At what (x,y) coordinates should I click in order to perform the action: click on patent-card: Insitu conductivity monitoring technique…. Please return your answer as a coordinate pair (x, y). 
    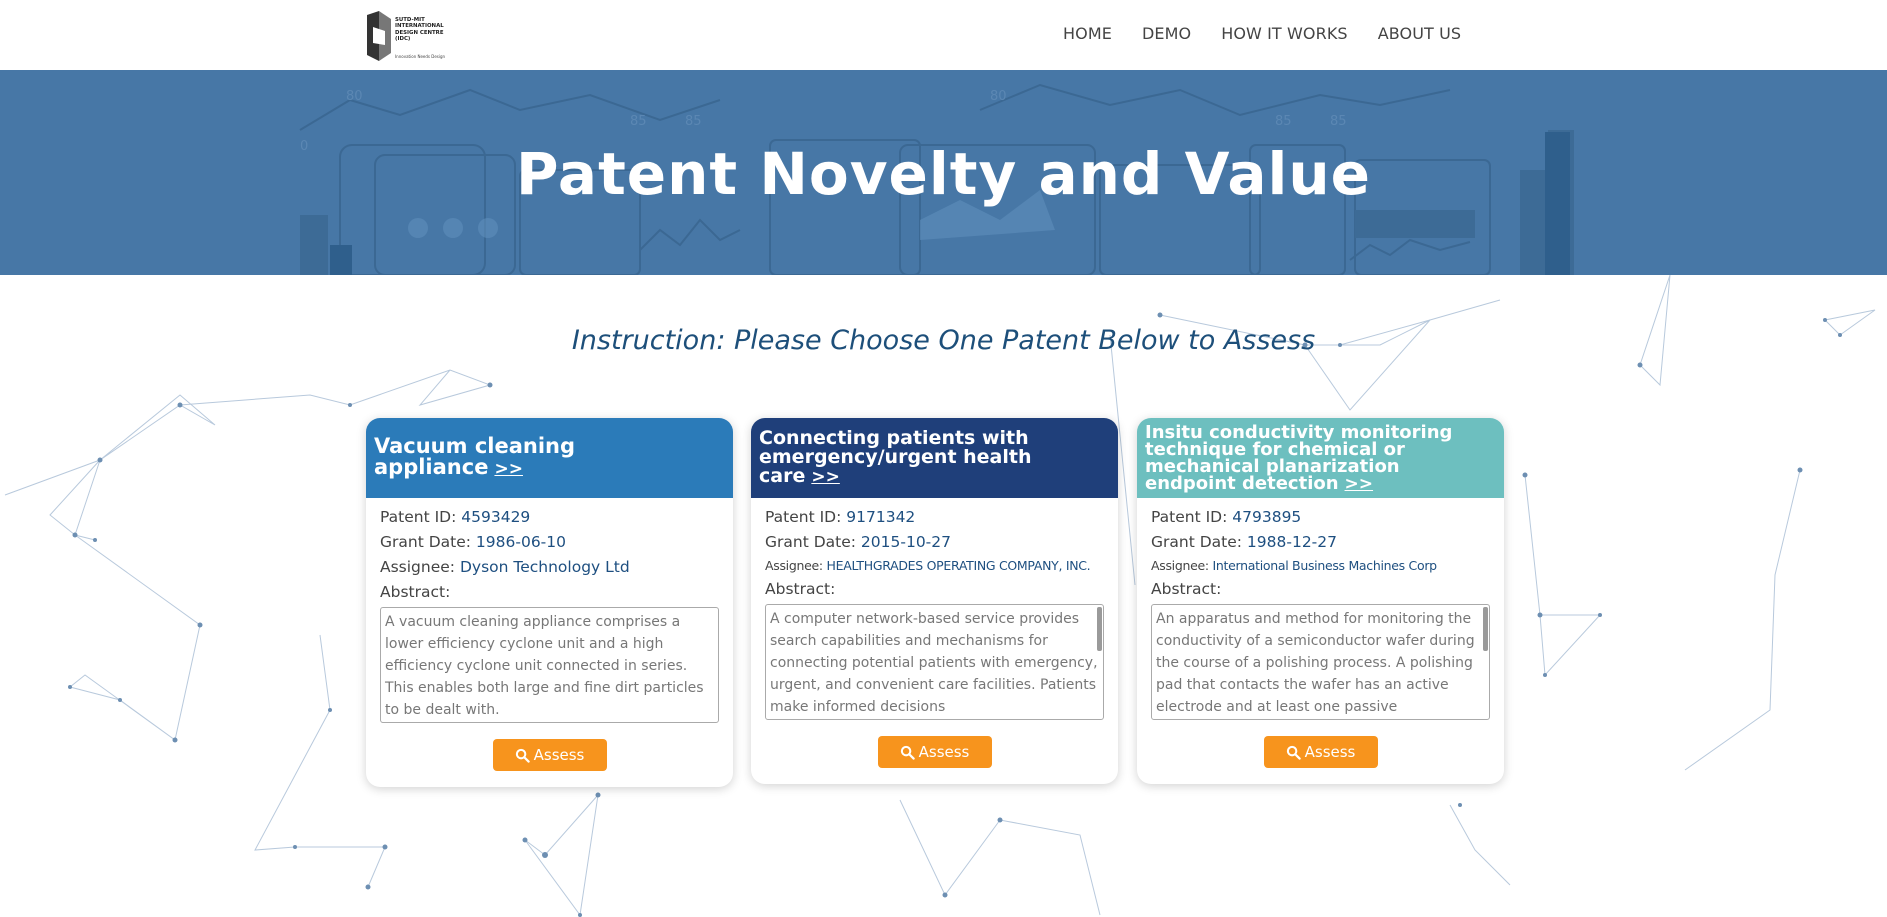
    Looking at the image, I should click on (1320, 601).